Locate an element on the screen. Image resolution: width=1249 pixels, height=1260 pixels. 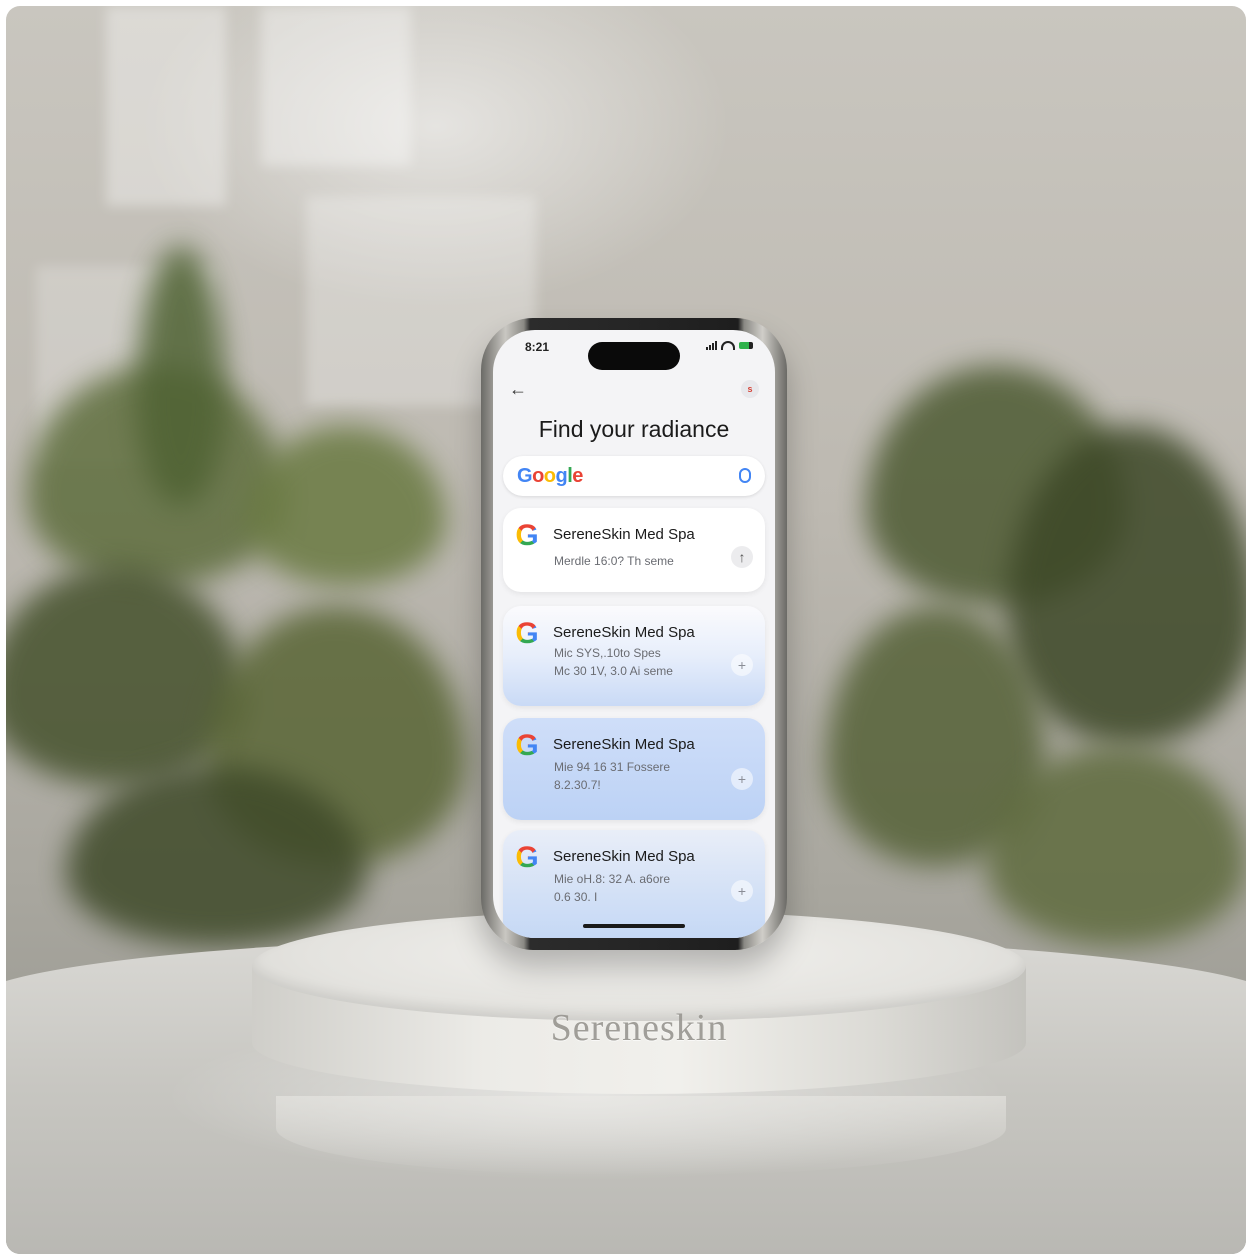
wifi-icon is located at coordinates (728, 345).